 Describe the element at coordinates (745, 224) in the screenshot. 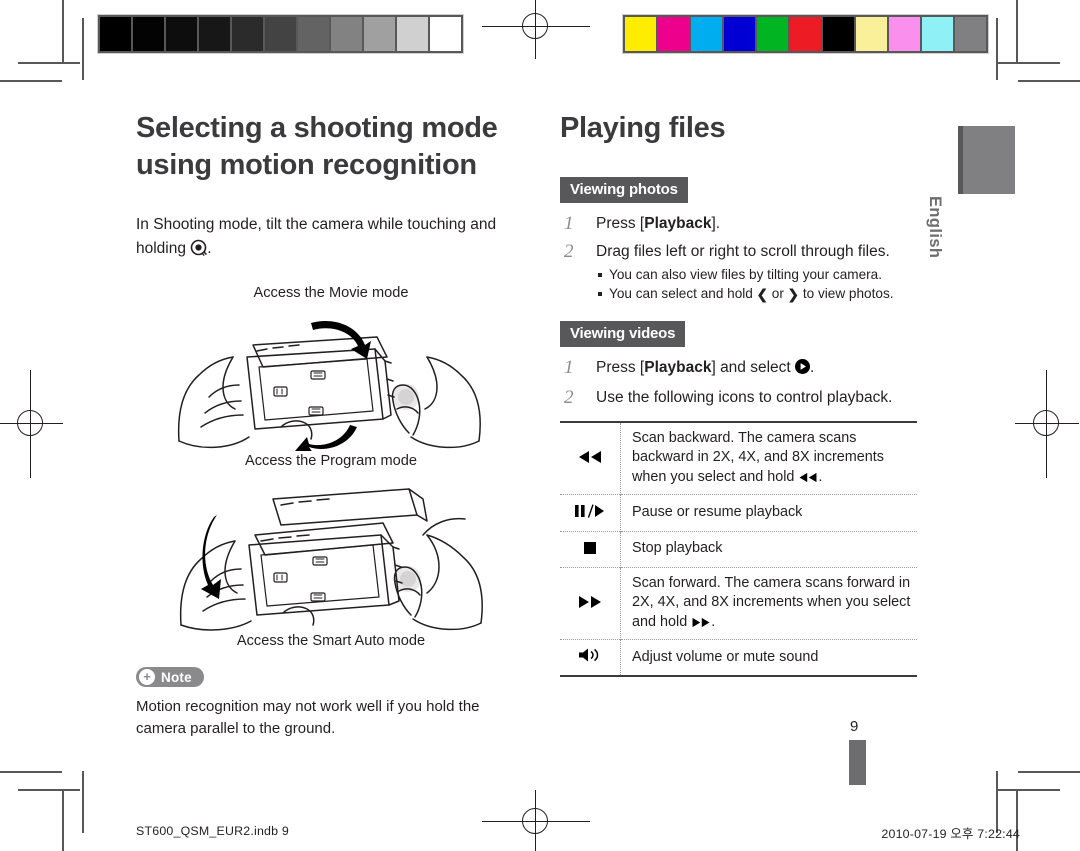

I see `step-item: 1 Press [Playback].` at that location.